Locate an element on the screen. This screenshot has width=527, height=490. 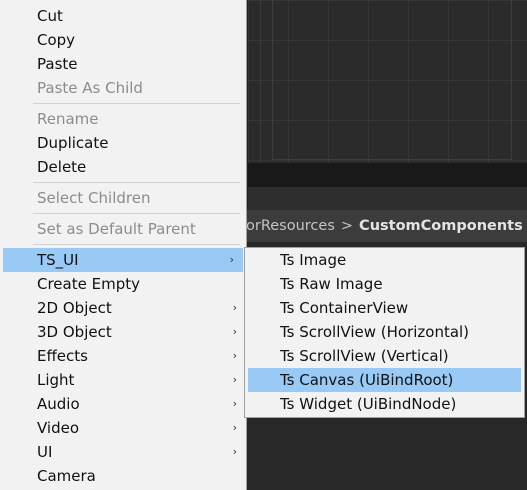
menu-item-paste: Paste is located at coordinates (123, 64).